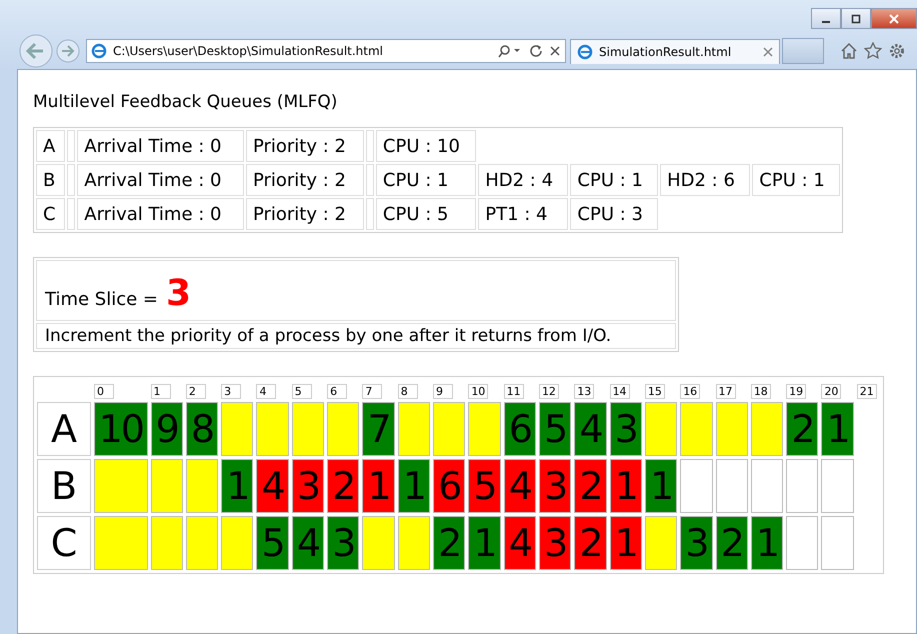 Image resolution: width=917 pixels, height=634 pixels. Describe the element at coordinates (196, 391) in the screenshot. I see `time-tick: 2` at that location.